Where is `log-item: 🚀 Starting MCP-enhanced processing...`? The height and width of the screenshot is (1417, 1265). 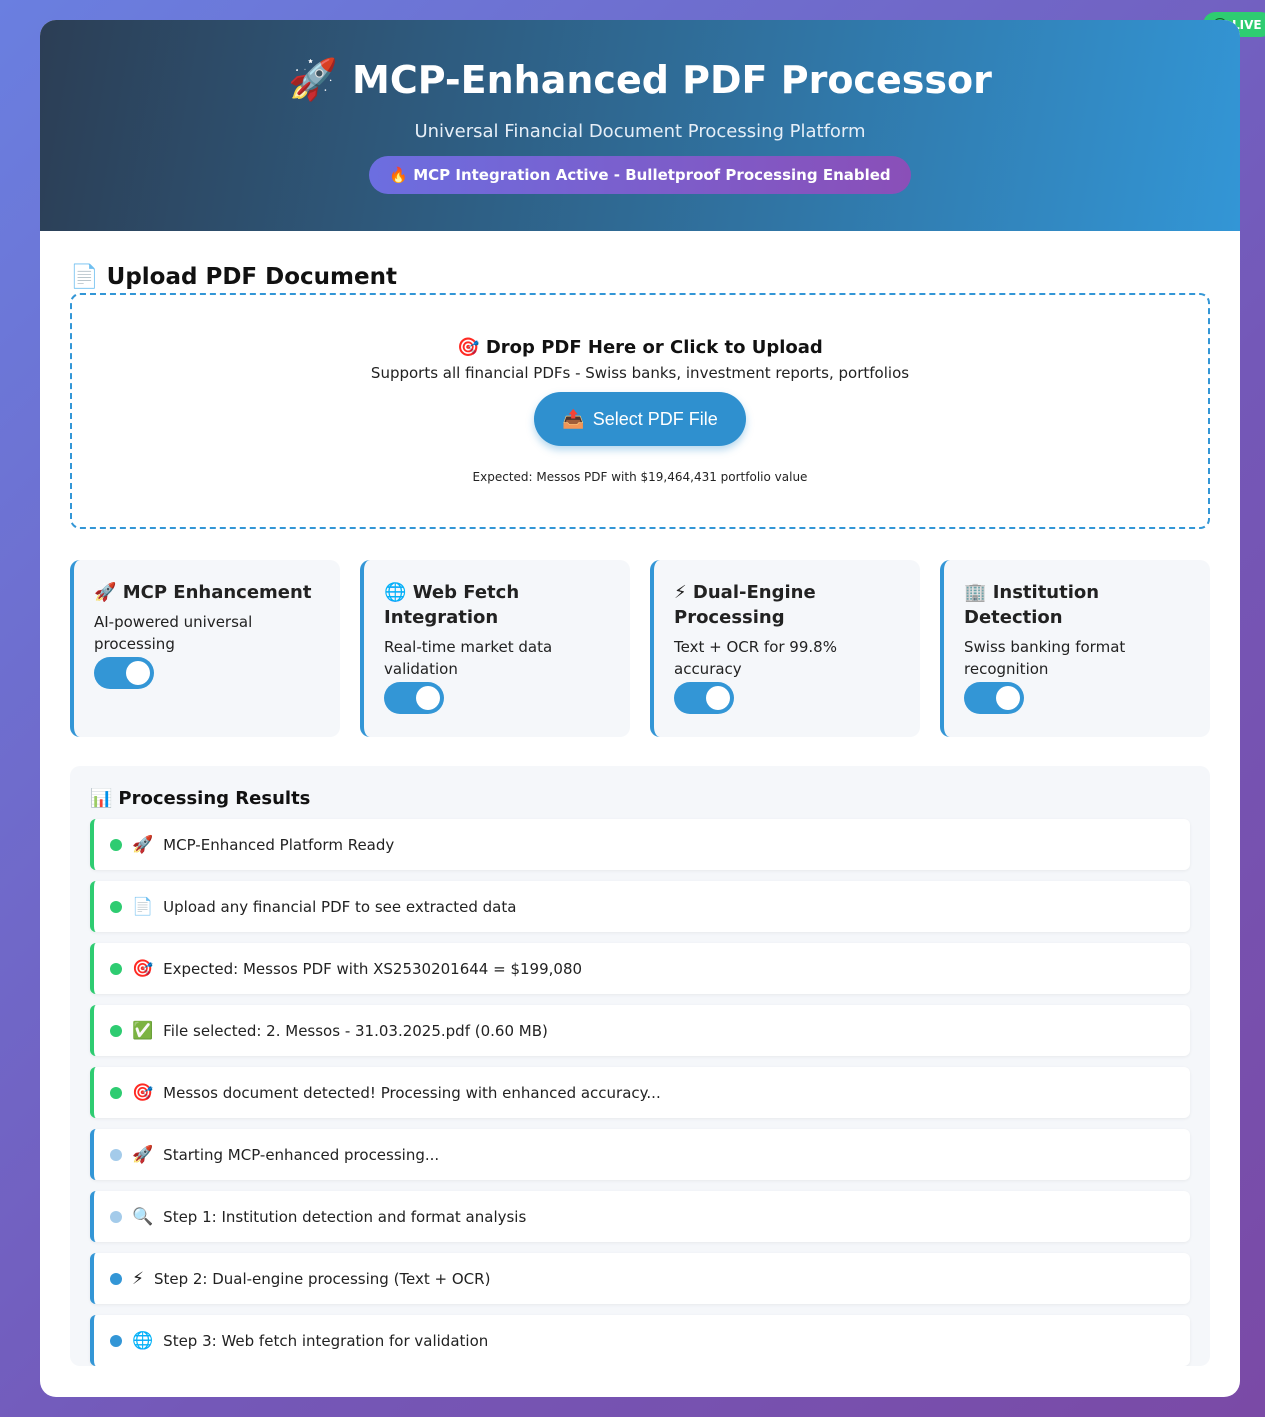
log-item: 🚀 Starting MCP-enhanced processing... is located at coordinates (640, 1154).